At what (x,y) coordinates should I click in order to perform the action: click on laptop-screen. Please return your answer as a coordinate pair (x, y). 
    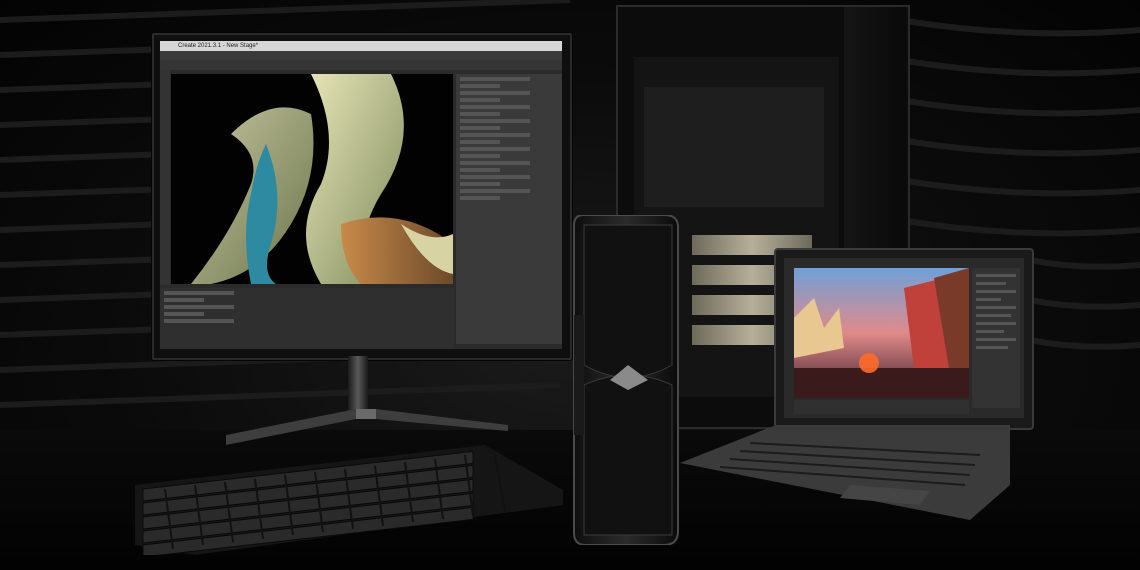
    Looking at the image, I should click on (904, 338).